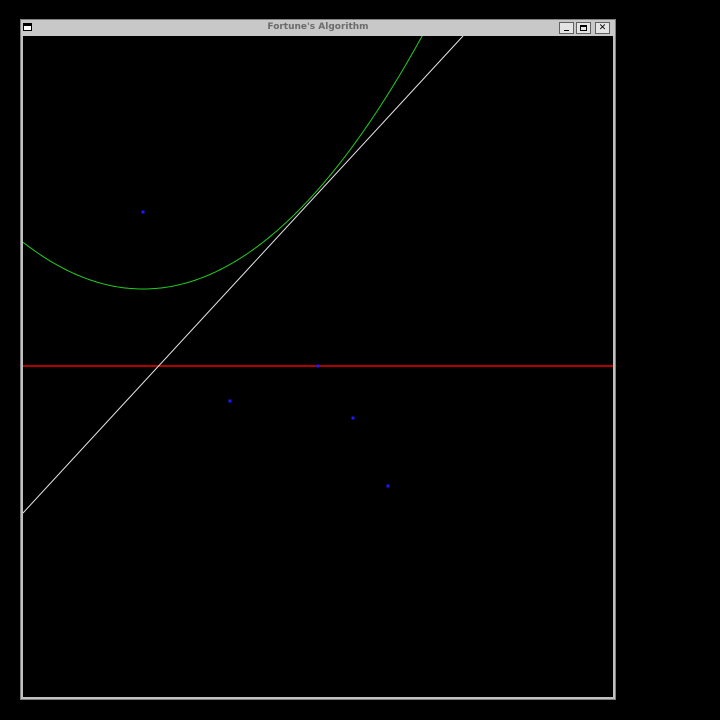  I want to click on minimize-icon, so click(566, 30).